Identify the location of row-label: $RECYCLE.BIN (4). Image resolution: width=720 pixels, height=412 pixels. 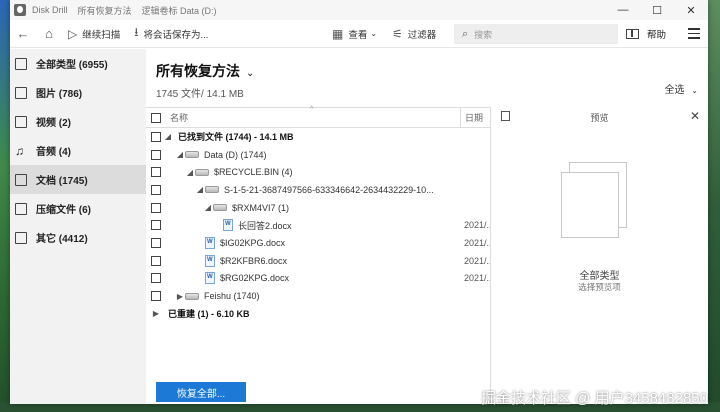
(253, 172).